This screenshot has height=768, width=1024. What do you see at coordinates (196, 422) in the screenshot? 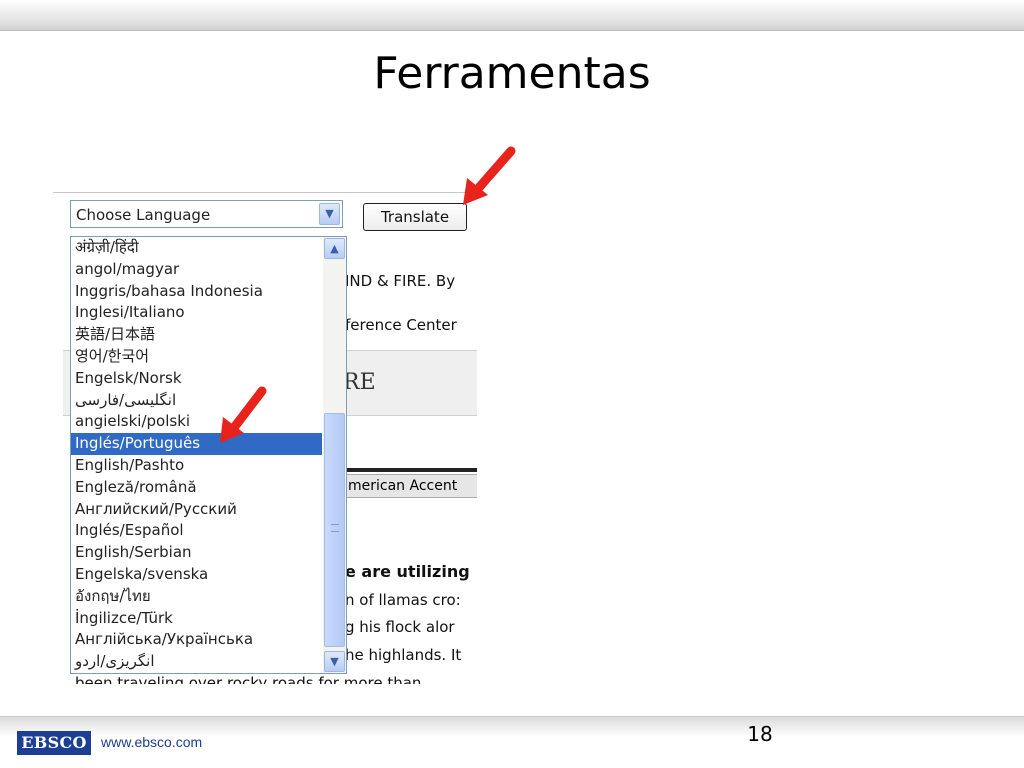
I see `language-option: angielski/polski` at bounding box center [196, 422].